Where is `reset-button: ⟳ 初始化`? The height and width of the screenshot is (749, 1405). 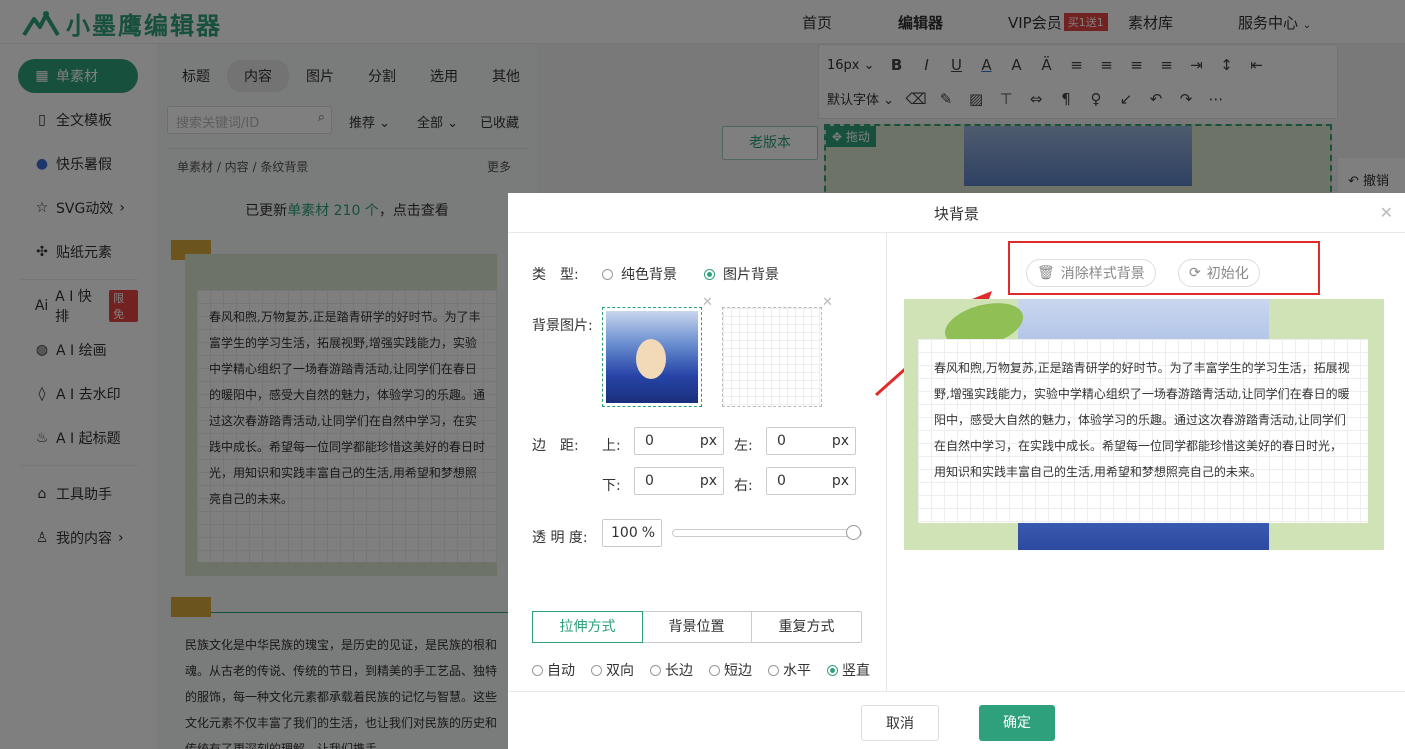 reset-button: ⟳ 初始化 is located at coordinates (1219, 273).